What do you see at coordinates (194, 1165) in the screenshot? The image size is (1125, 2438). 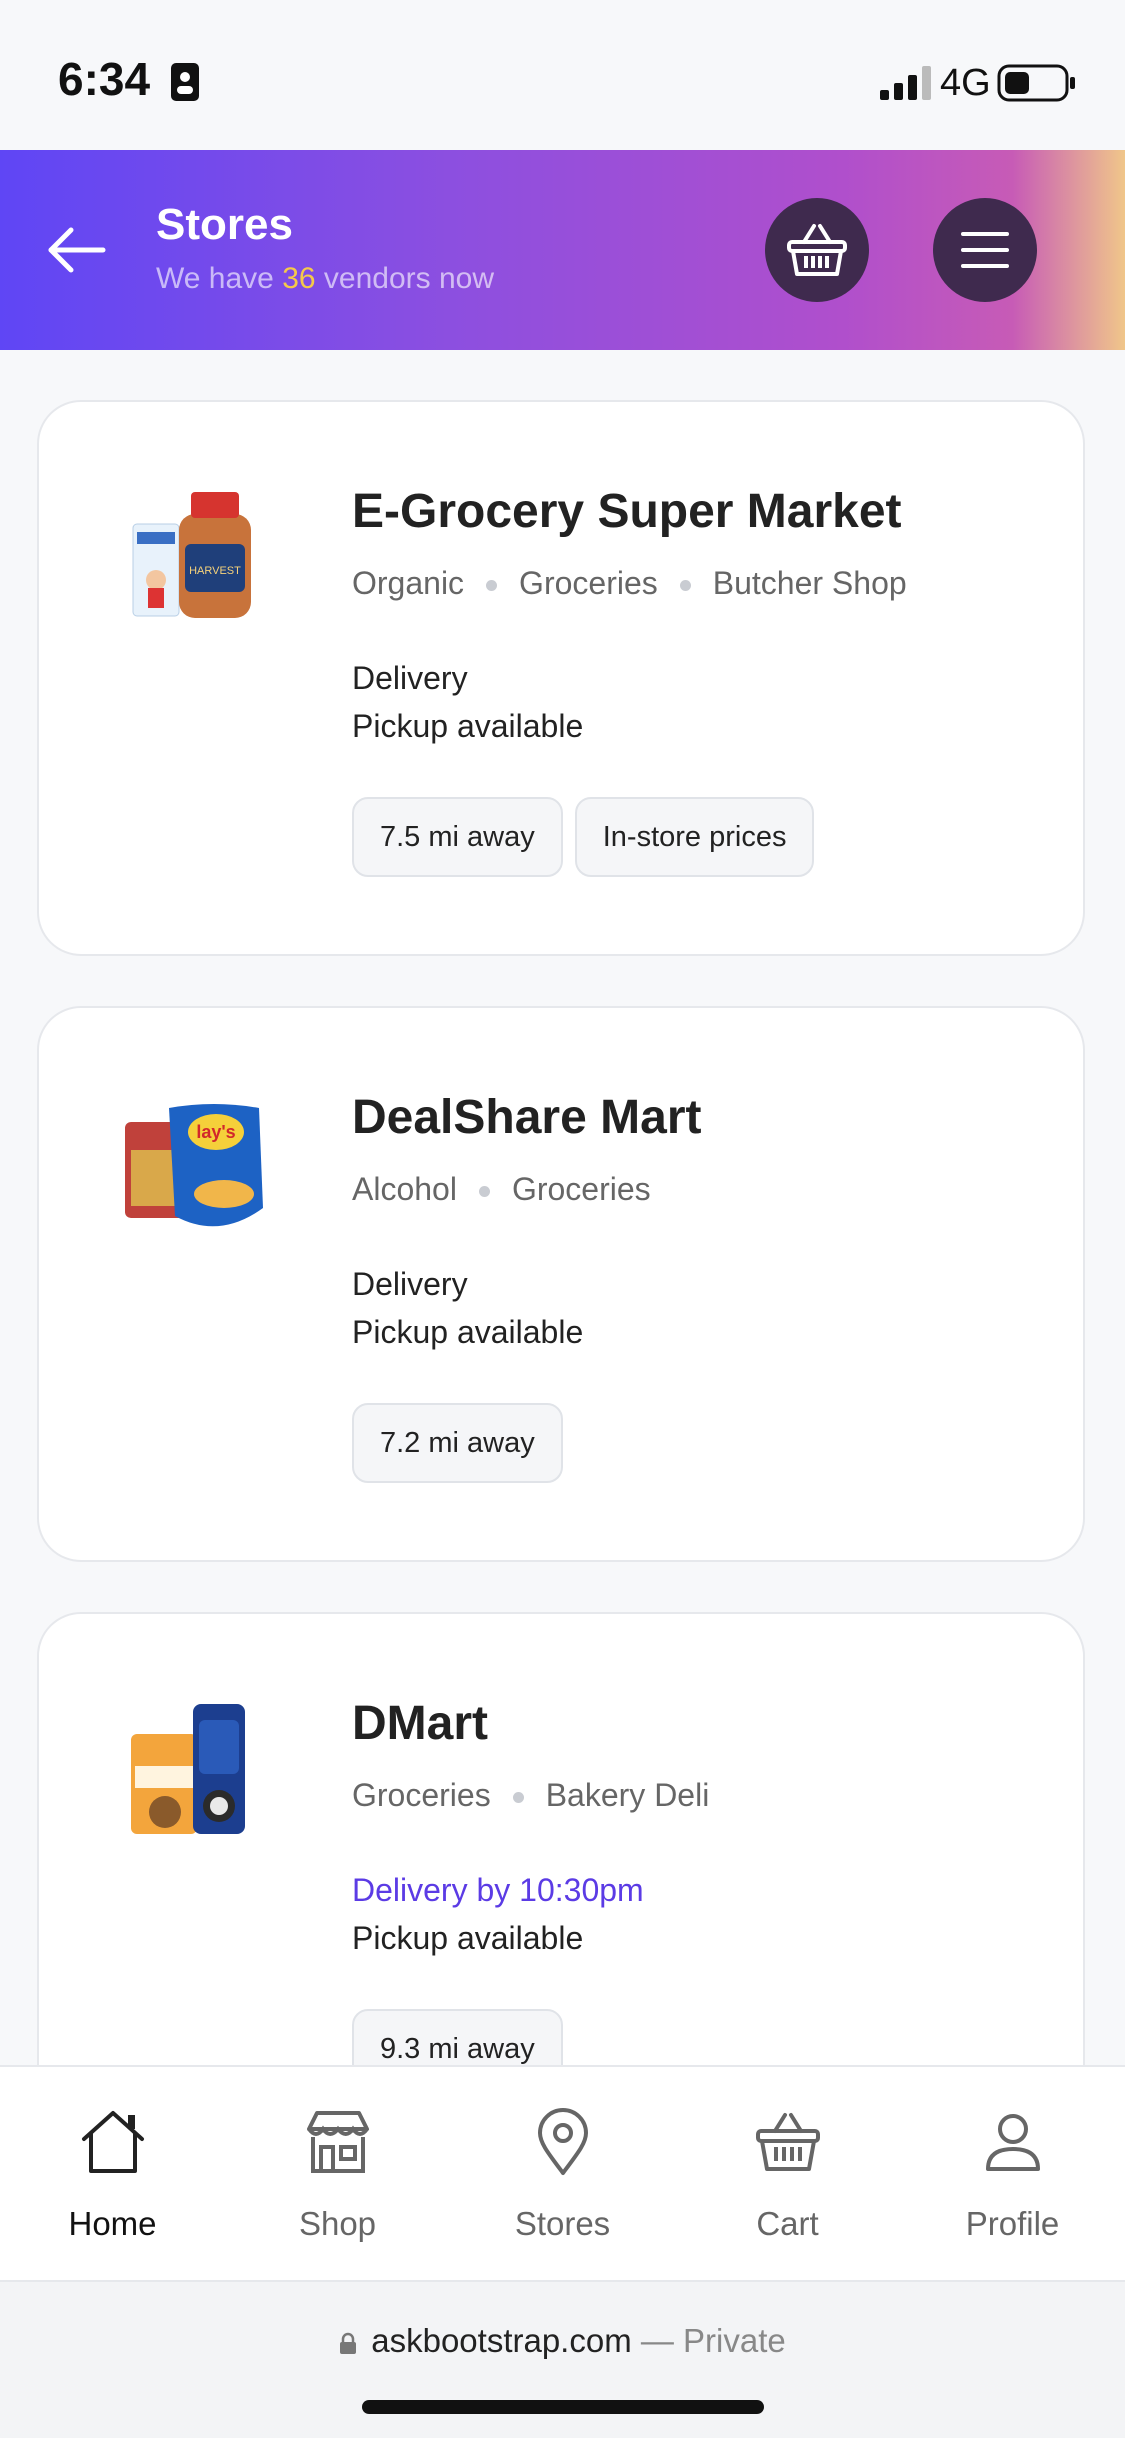 I see `store-thumbnail: lay's` at bounding box center [194, 1165].